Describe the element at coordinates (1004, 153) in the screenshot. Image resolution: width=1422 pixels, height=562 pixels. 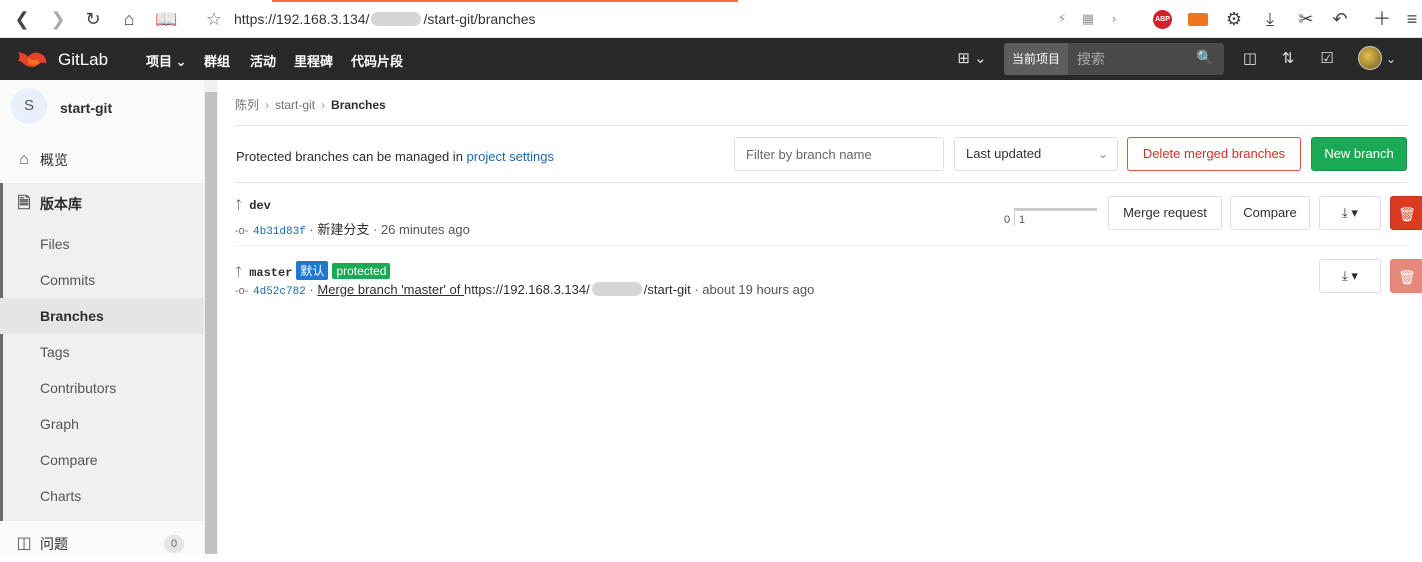
I see `sort-value: Last updated` at that location.